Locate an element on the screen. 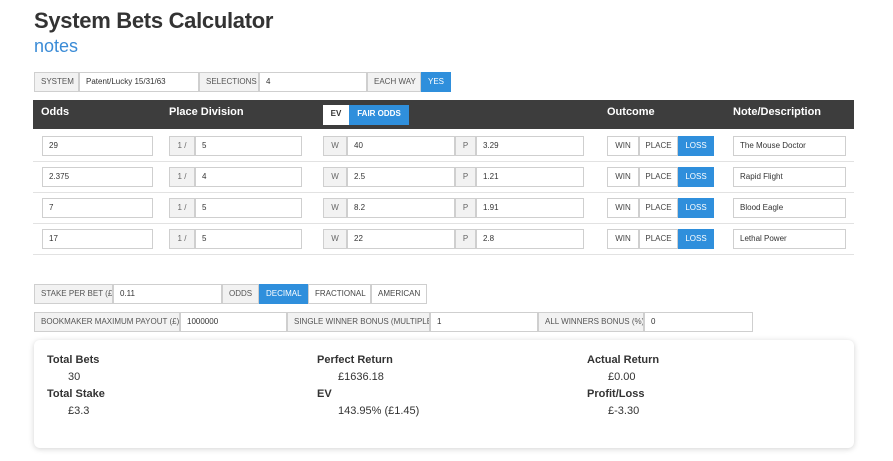 The image size is (893, 461). single-winner-bonus-label: SINGLE WINNER BONUS (MULTIPLE) is located at coordinates (358, 322).